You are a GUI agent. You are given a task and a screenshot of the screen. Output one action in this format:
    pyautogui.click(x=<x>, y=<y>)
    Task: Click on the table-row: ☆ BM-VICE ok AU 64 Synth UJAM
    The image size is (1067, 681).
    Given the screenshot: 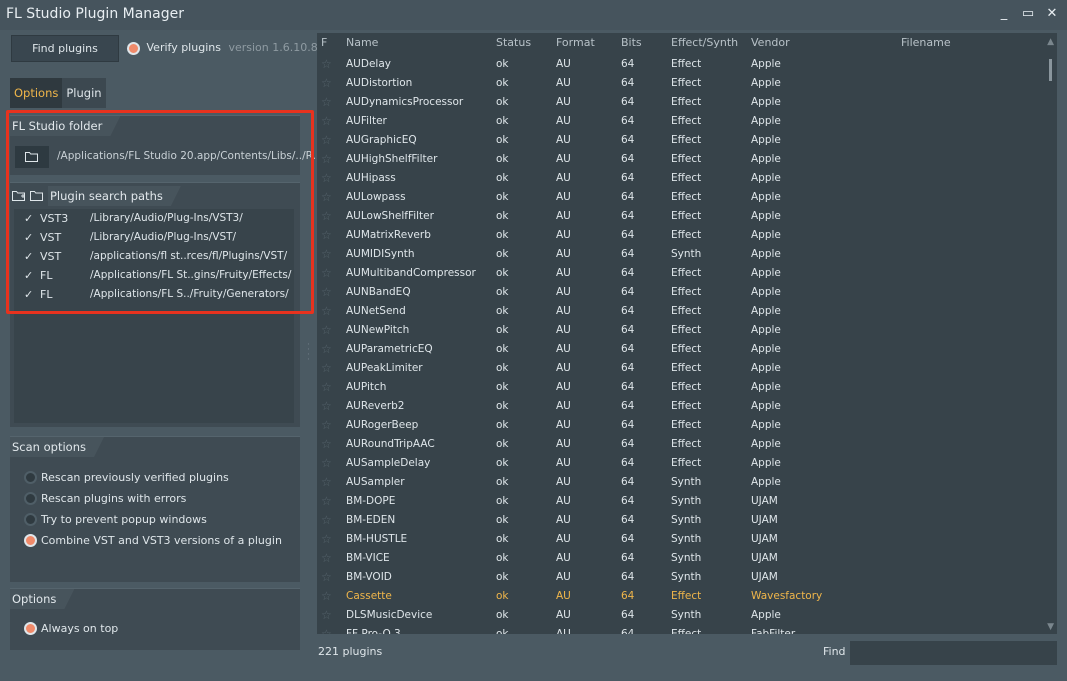 What is the action you would take?
    pyautogui.click(x=680, y=558)
    